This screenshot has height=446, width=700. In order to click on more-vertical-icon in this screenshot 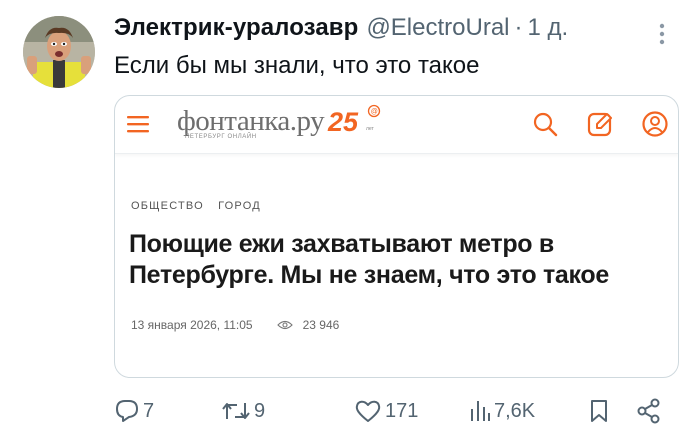, I will do `click(662, 34)`.